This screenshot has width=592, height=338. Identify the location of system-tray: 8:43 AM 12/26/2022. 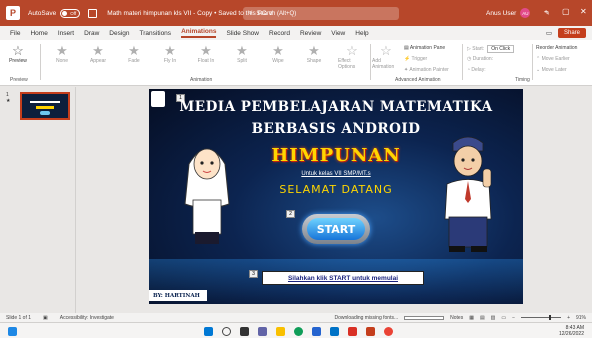
(571, 331).